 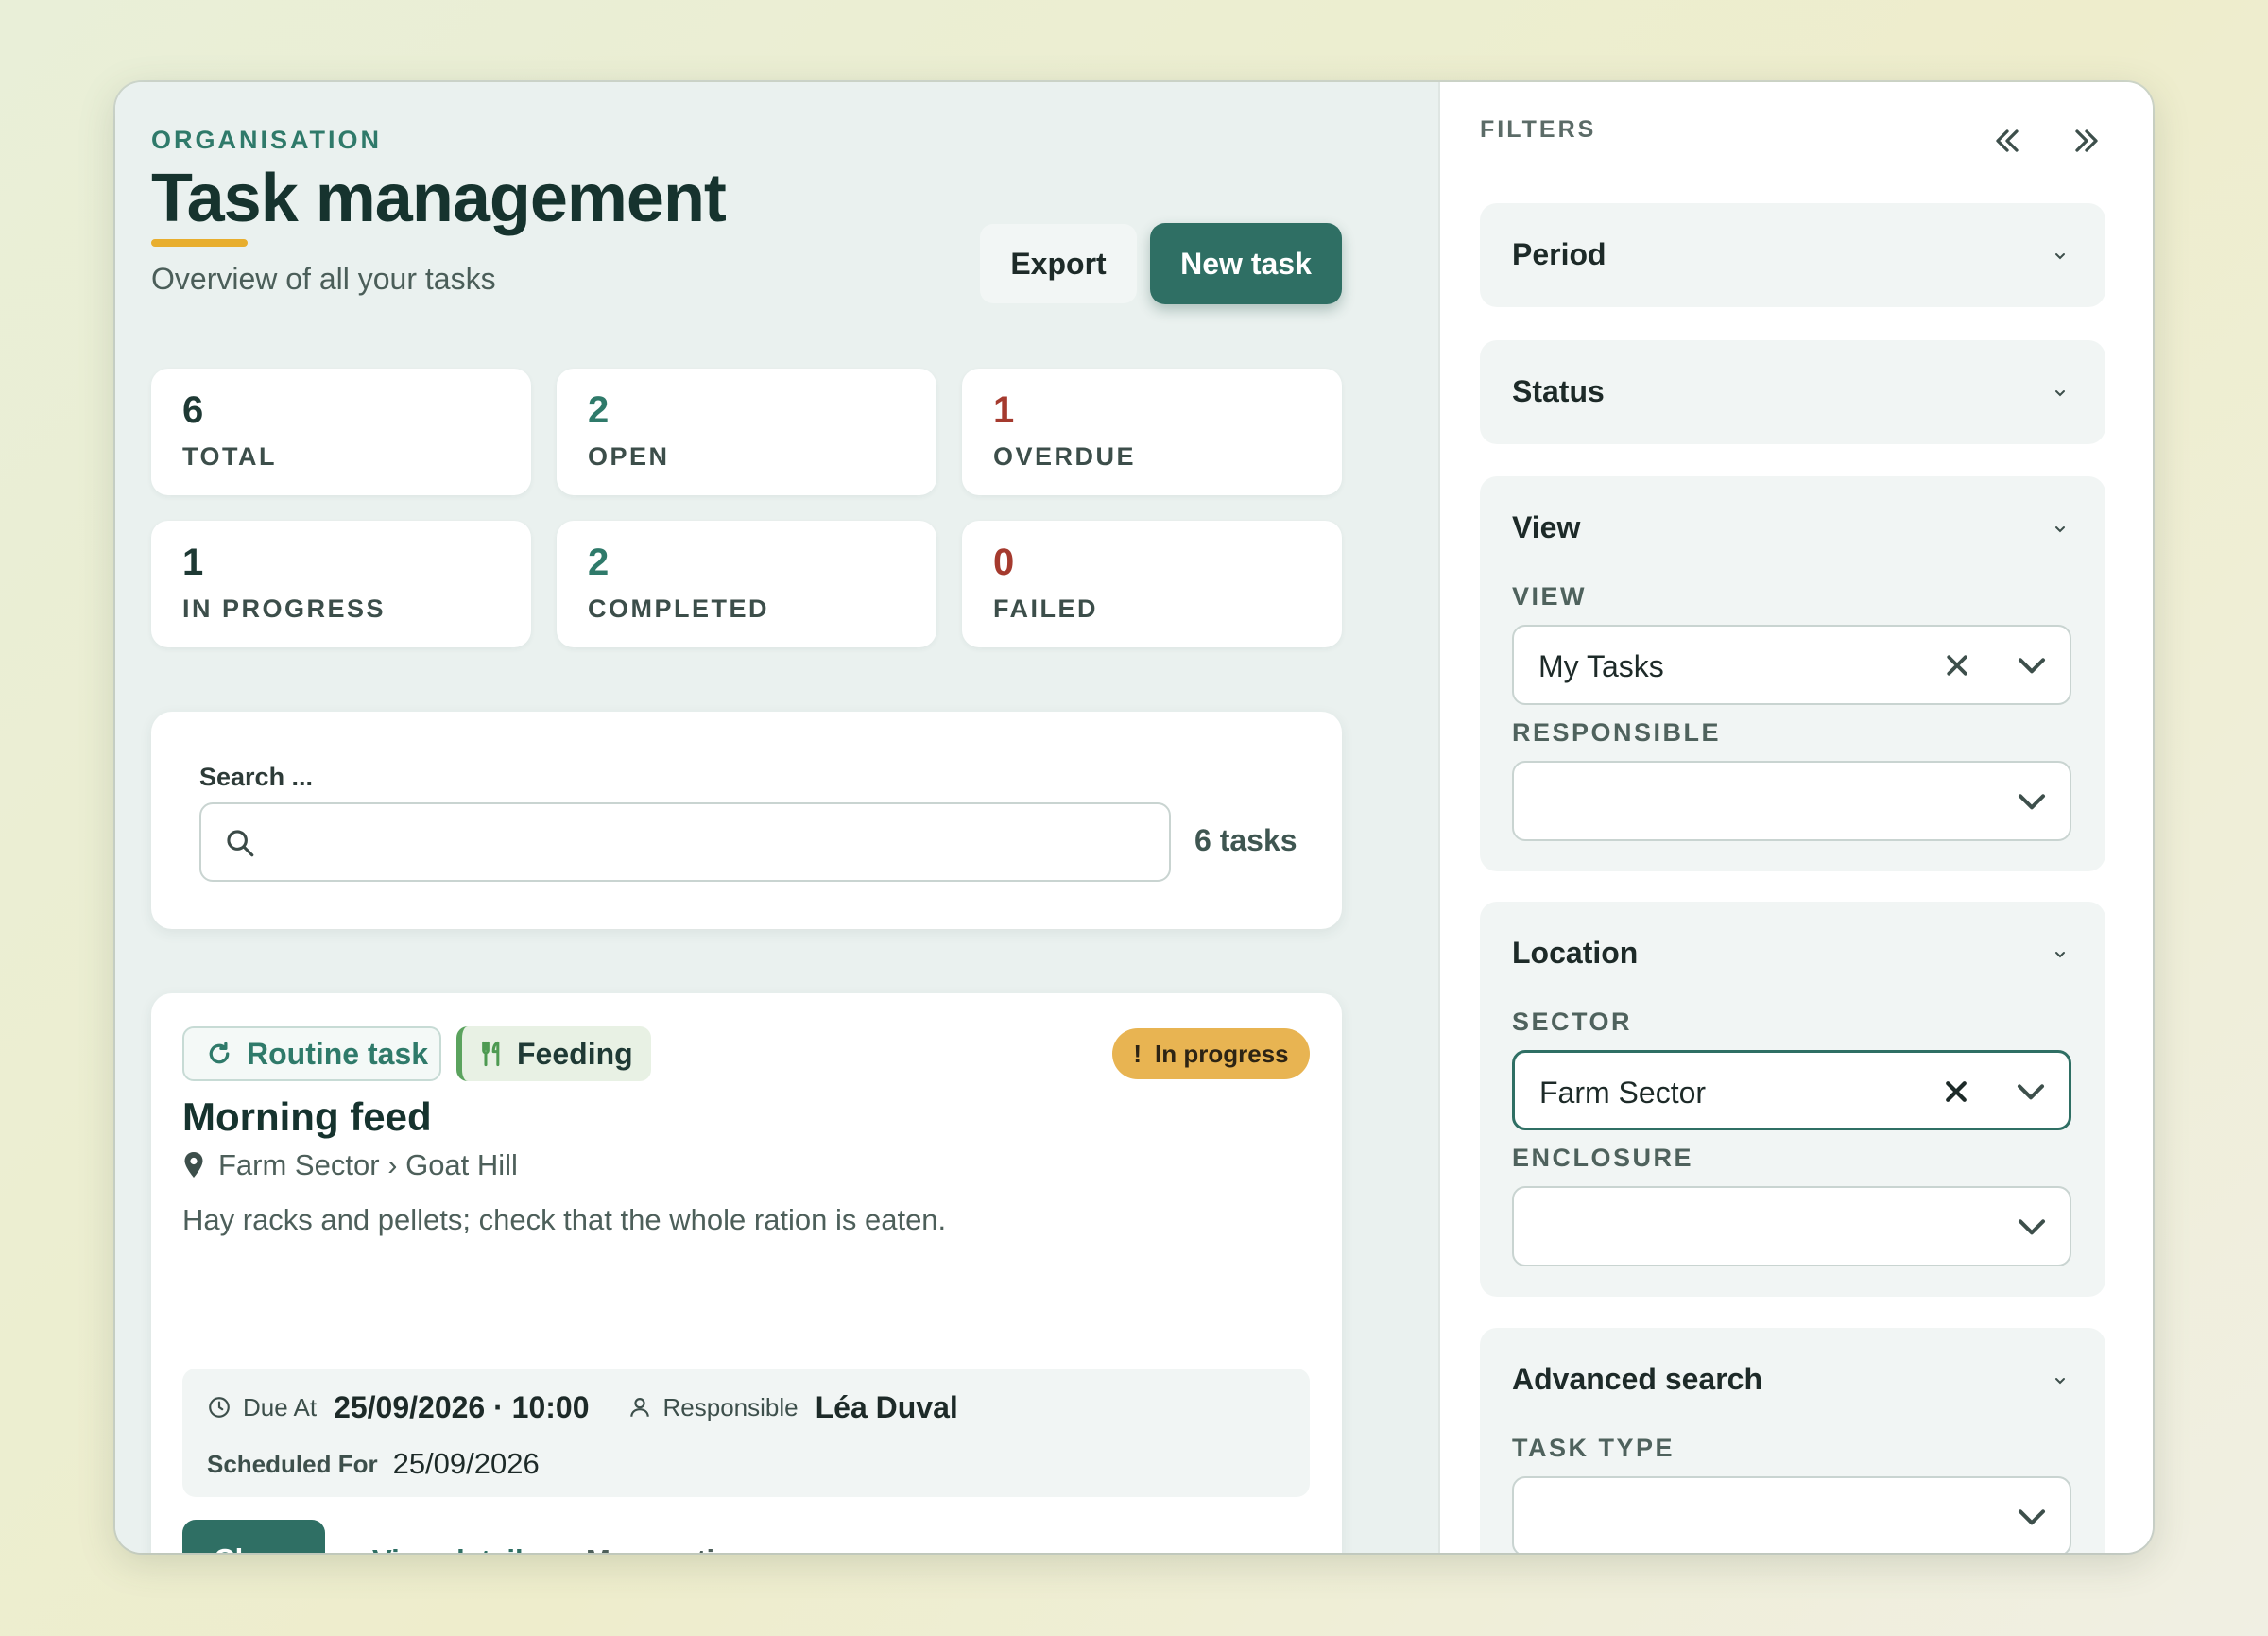 What do you see at coordinates (253, 1536) in the screenshot?
I see `close-task-button: Close` at bounding box center [253, 1536].